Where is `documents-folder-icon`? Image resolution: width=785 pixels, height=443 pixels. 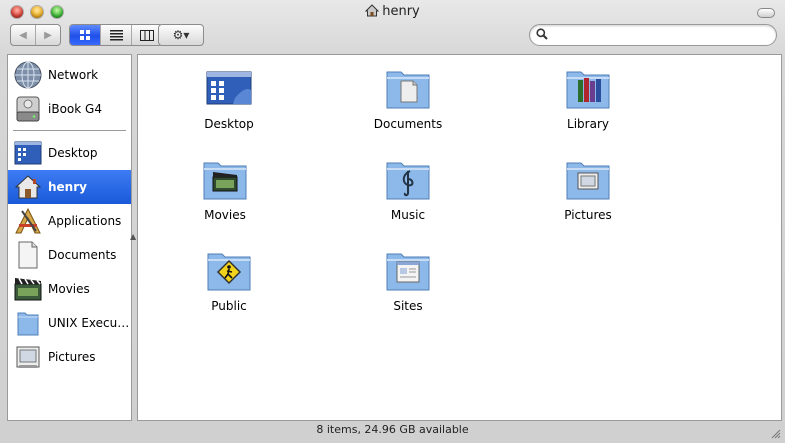 documents-folder-icon is located at coordinates (408, 88).